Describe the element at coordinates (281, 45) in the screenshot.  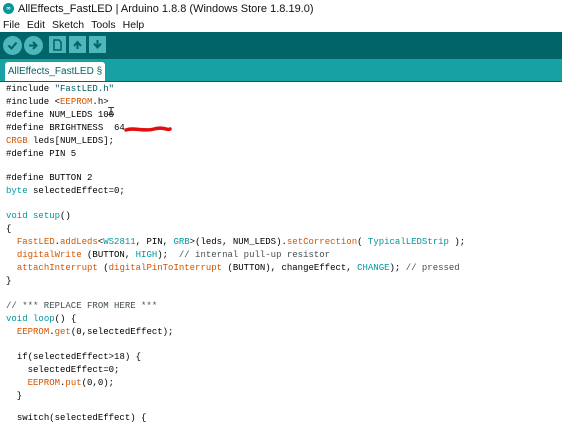
I see `toolbar` at that location.